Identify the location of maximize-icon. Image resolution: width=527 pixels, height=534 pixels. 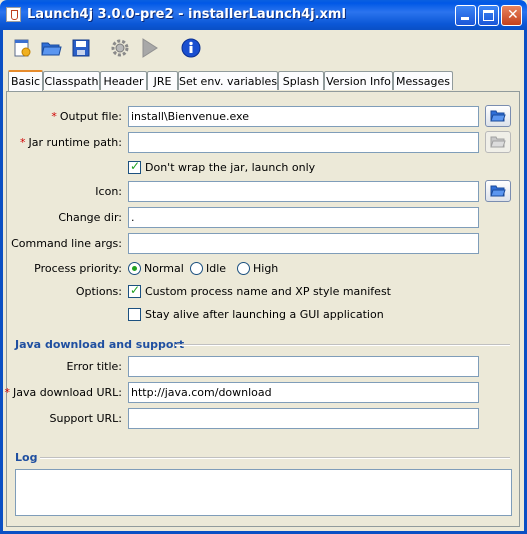
(488, 15).